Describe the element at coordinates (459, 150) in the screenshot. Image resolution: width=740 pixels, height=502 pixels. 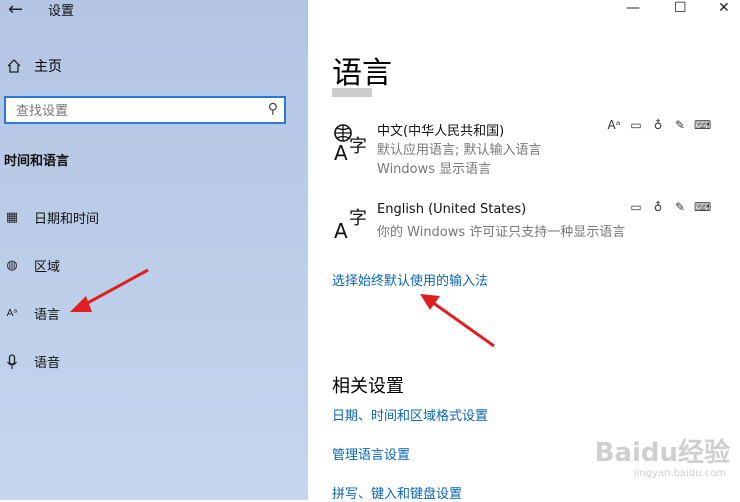
I see `language-desc: 默认应用语言; 默认输入语言` at that location.